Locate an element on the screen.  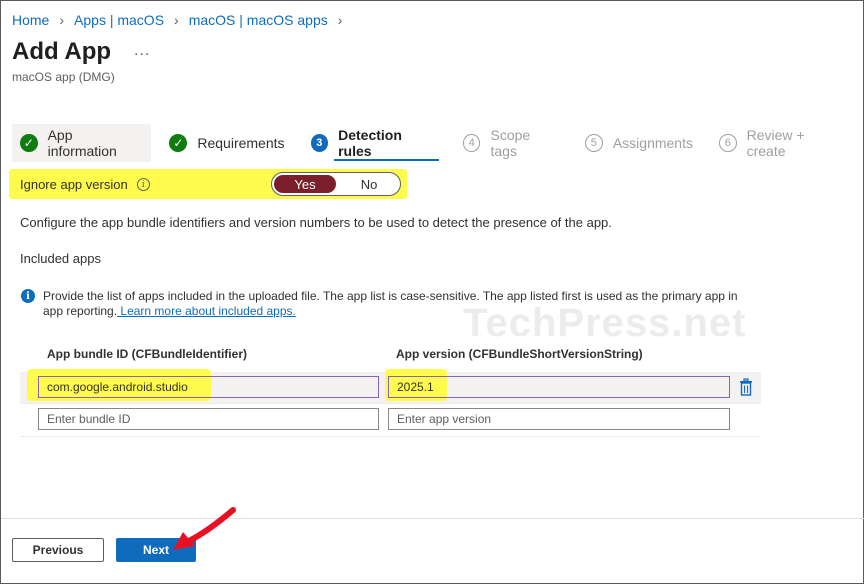
column-header-bundle-id: App bundle ID (CFBundleIdentifier) is located at coordinates (147, 354).